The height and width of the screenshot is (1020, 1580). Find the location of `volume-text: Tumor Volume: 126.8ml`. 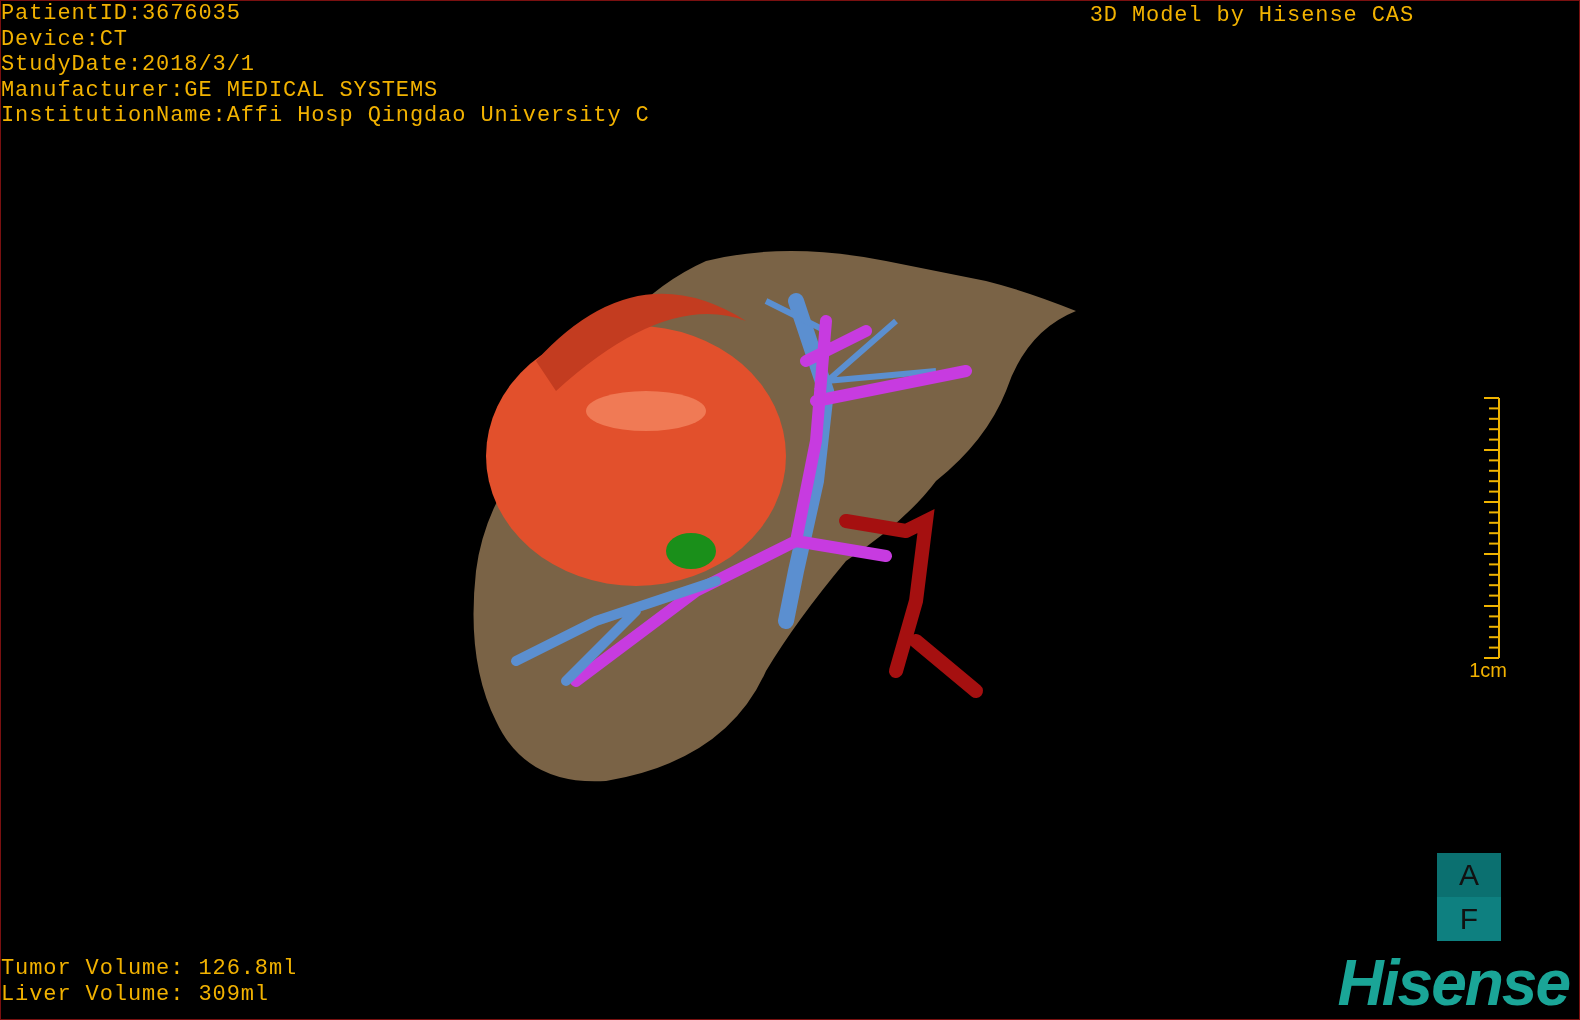

volume-text: Tumor Volume: 126.8ml is located at coordinates (149, 969).